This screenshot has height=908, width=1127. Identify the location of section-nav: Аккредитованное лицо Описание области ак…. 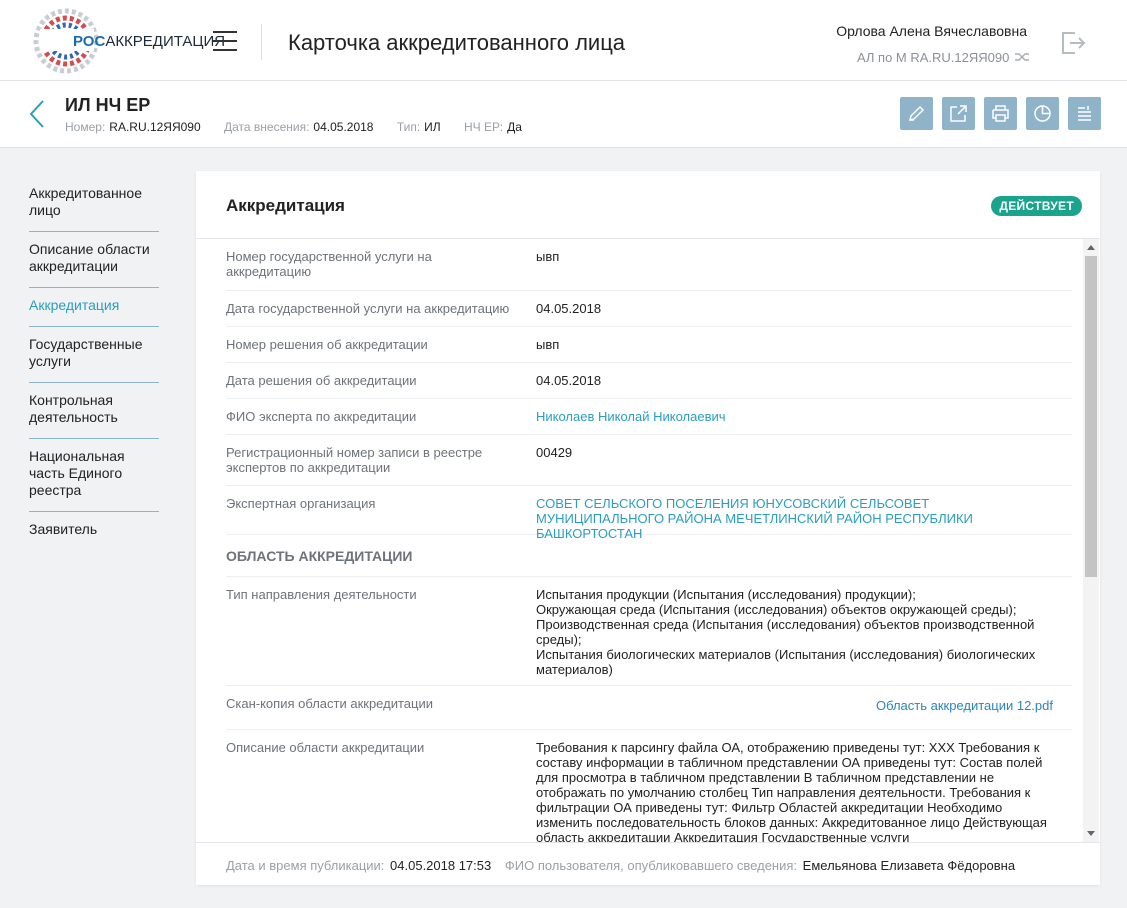
(94, 363).